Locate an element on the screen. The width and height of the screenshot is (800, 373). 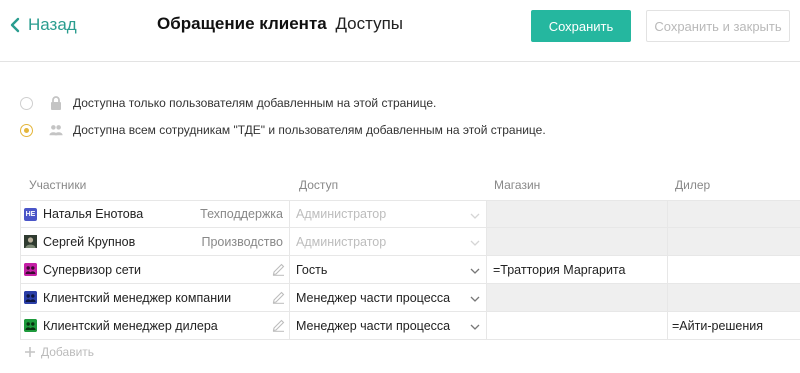
participant-cell: Клиентский менеджер компании is located at coordinates (155, 298).